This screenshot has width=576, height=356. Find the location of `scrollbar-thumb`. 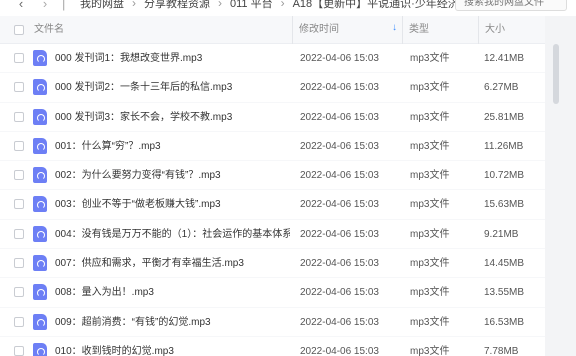

scrollbar-thumb is located at coordinates (556, 74).